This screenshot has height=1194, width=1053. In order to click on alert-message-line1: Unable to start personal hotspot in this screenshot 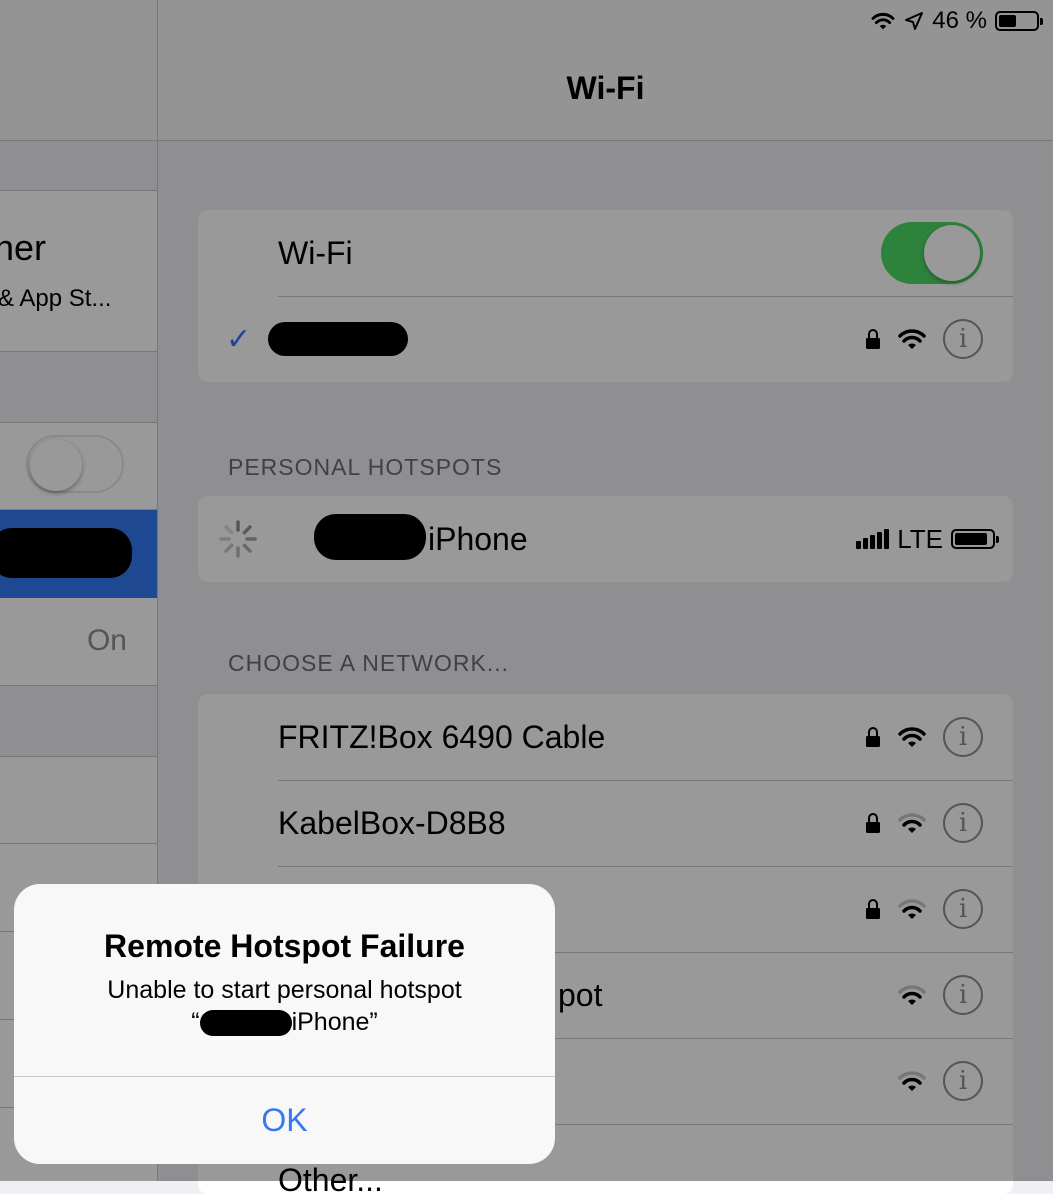, I will do `click(284, 990)`.